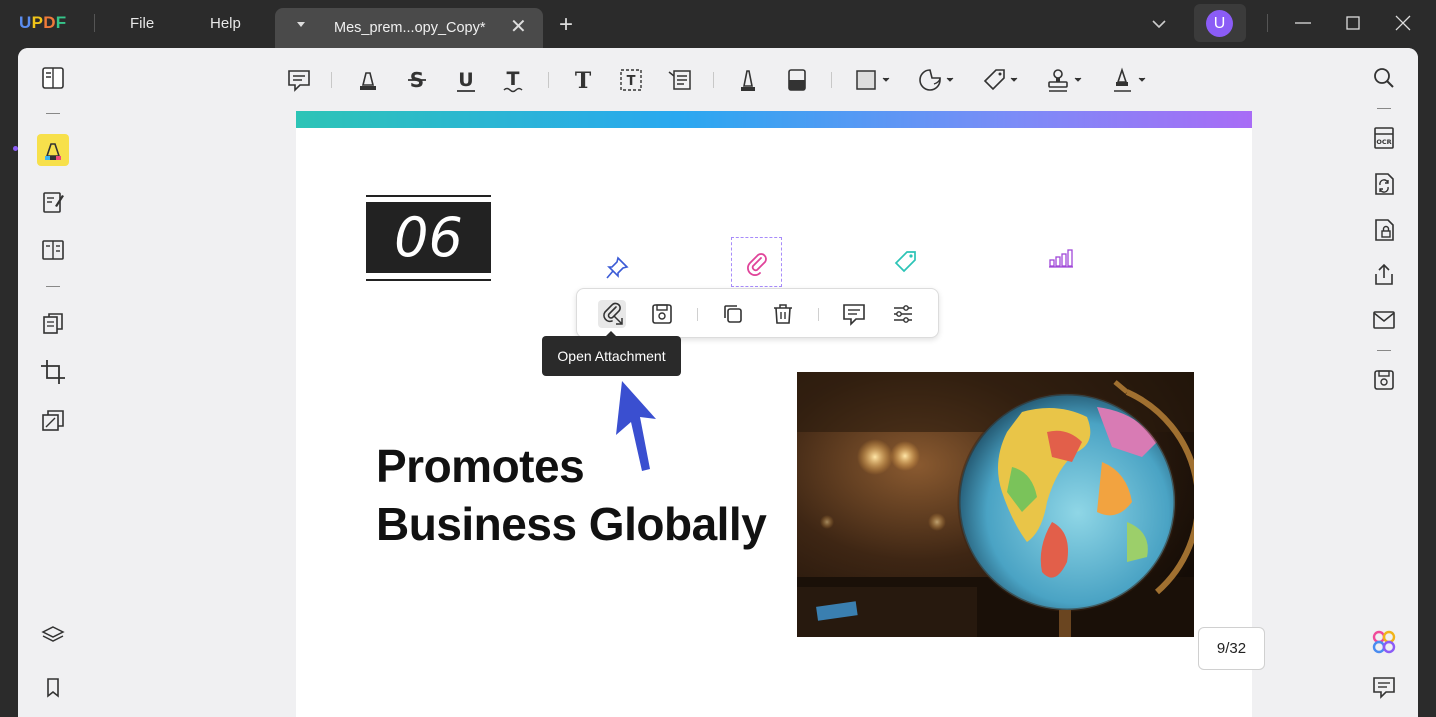 This screenshot has width=1436, height=717. I want to click on squiggly-icon: T, so click(513, 80).